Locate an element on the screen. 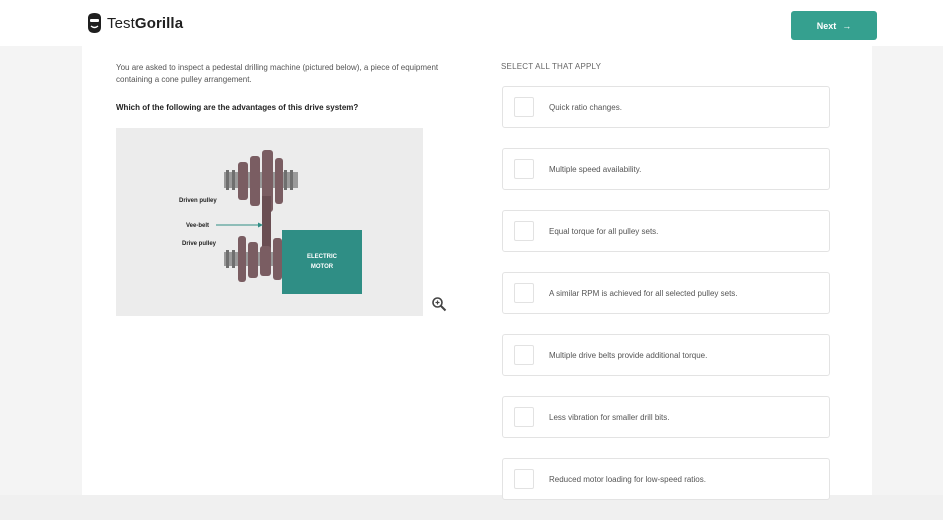  motor-label-line2: MOTOR is located at coordinates (322, 267).